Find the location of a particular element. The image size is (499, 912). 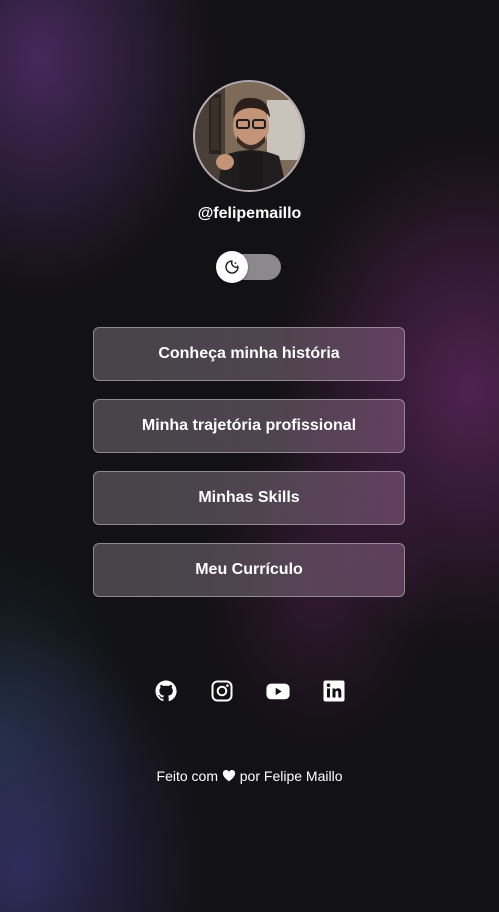

youtube-icon is located at coordinates (277, 691).